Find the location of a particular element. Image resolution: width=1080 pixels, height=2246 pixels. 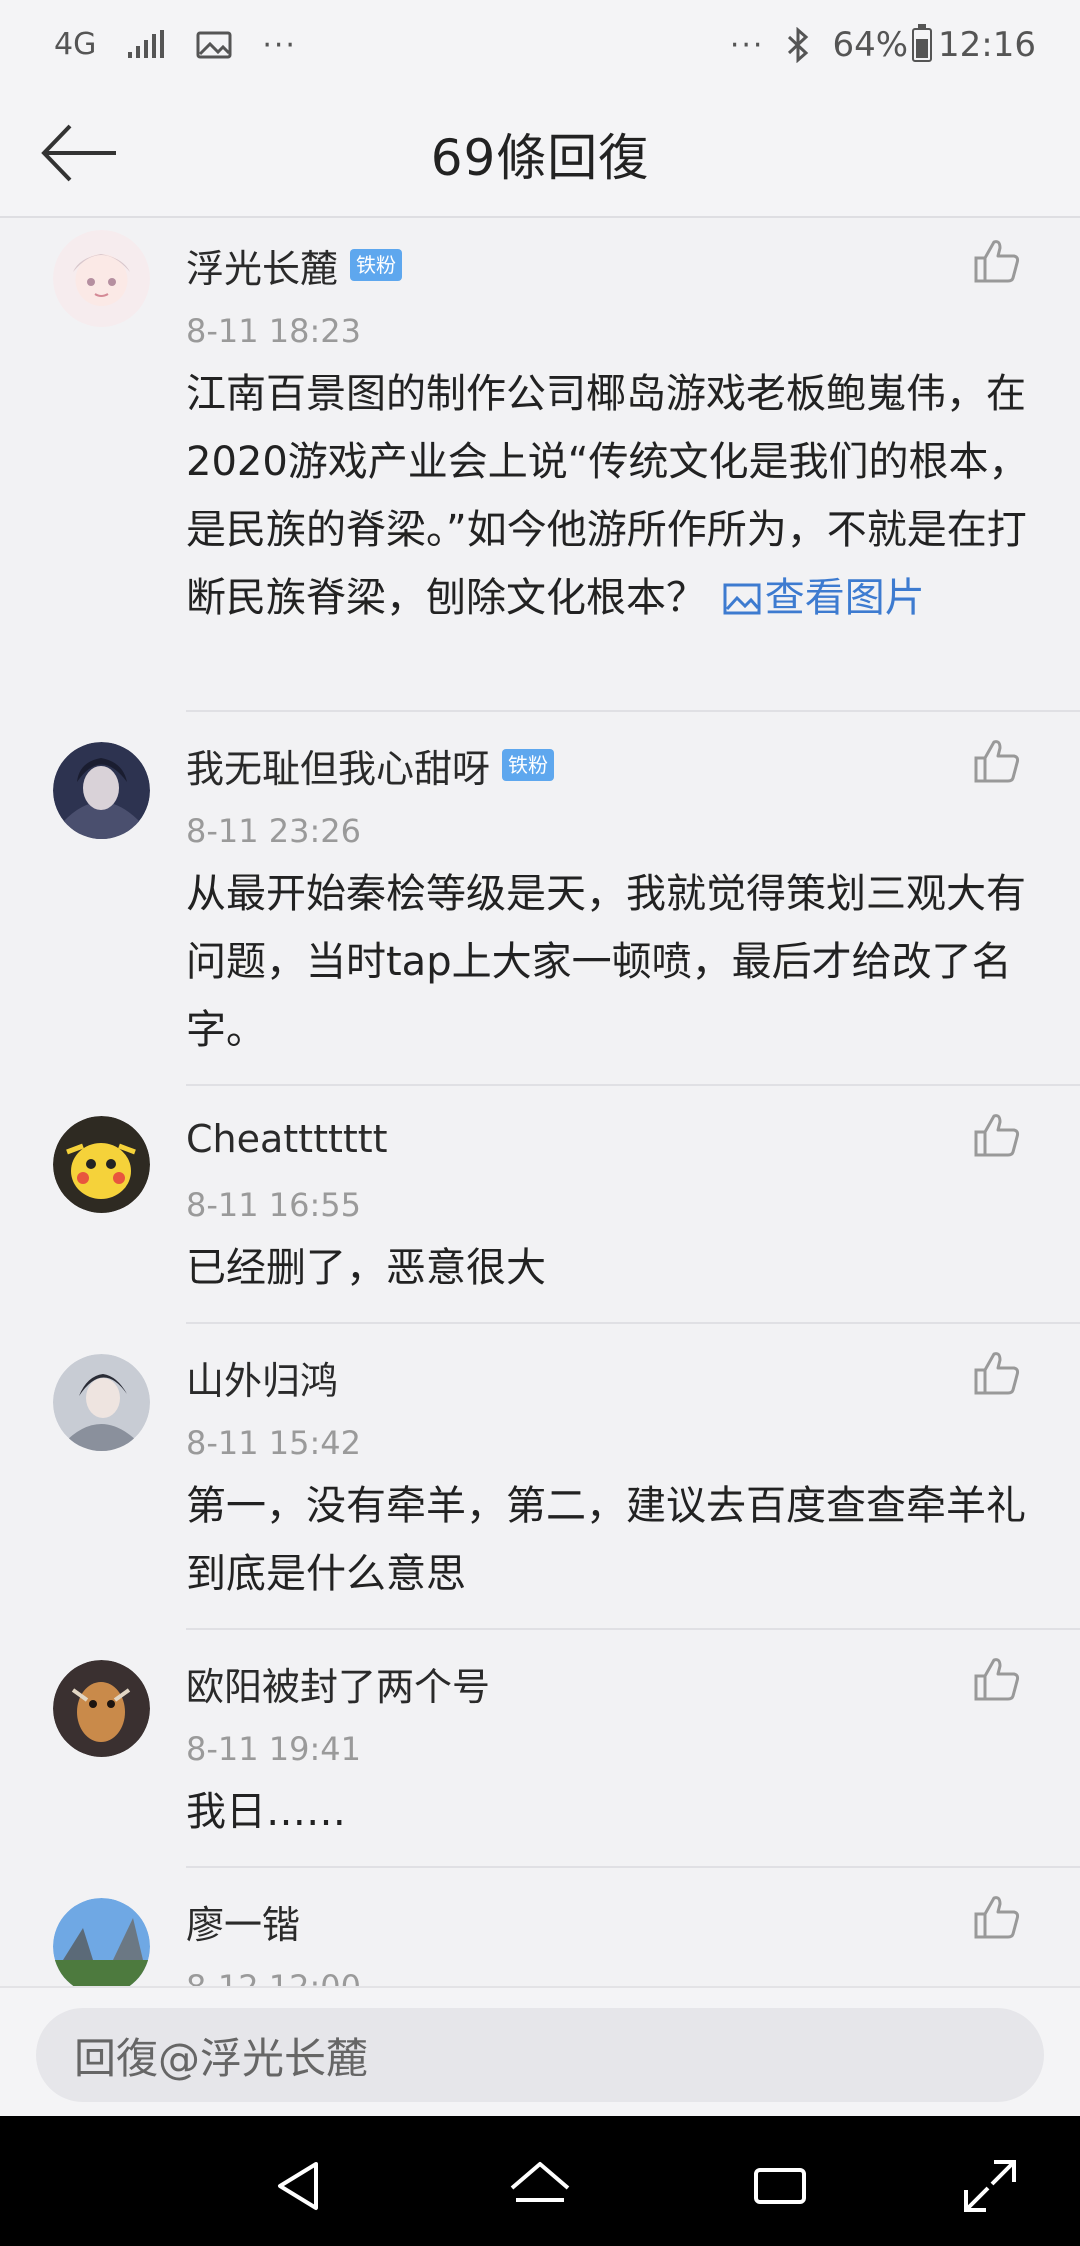

back-button is located at coordinates (80, 153).